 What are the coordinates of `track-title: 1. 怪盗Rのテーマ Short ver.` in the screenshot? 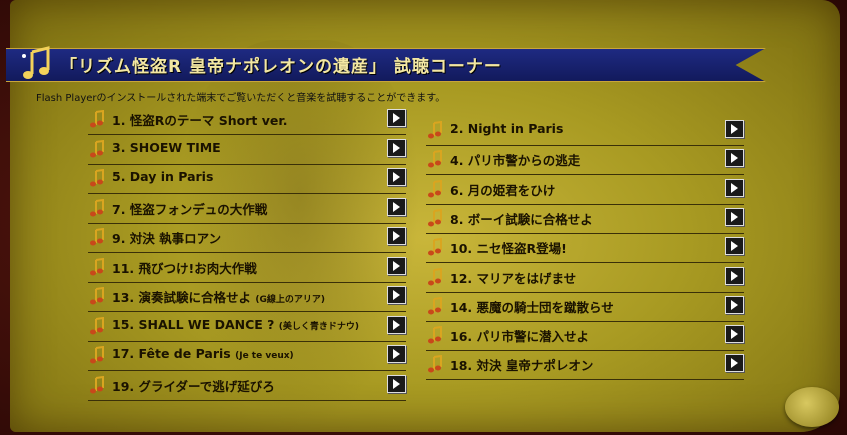 It's located at (200, 120).